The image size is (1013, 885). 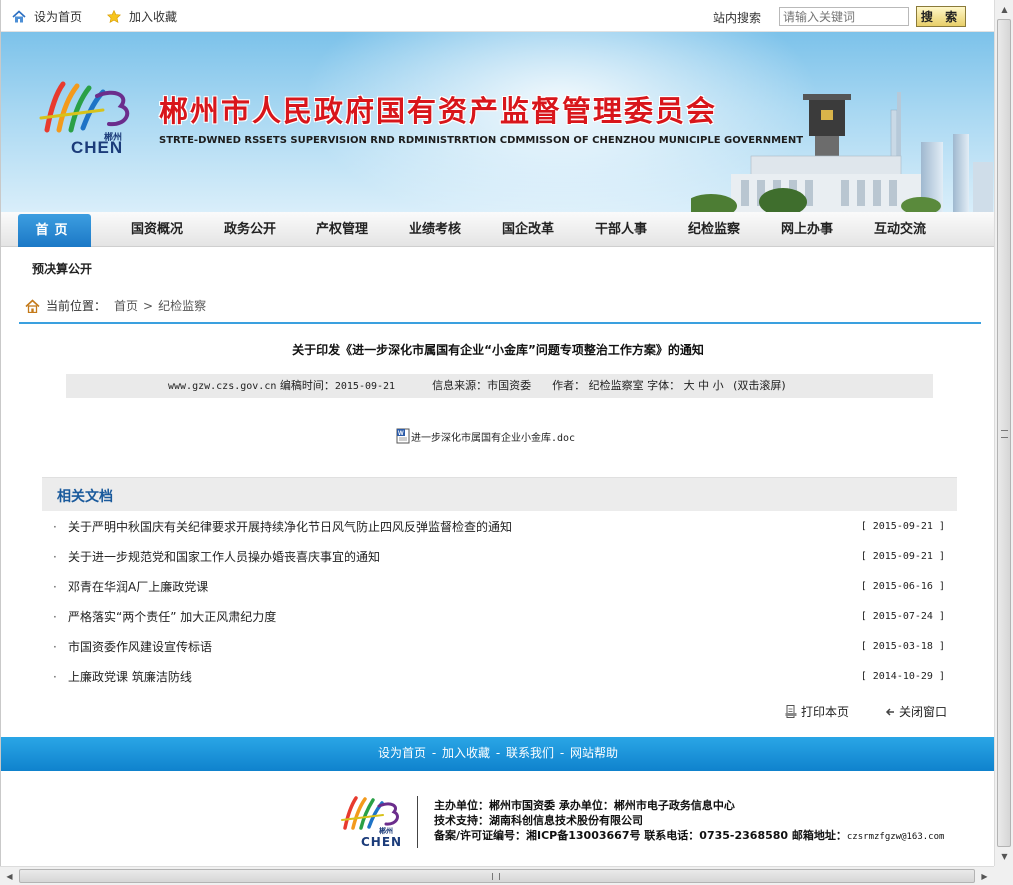 I want to click on attachment-link: W 进一步深化市属国有企业小金库.doc, so click(x=485, y=436).